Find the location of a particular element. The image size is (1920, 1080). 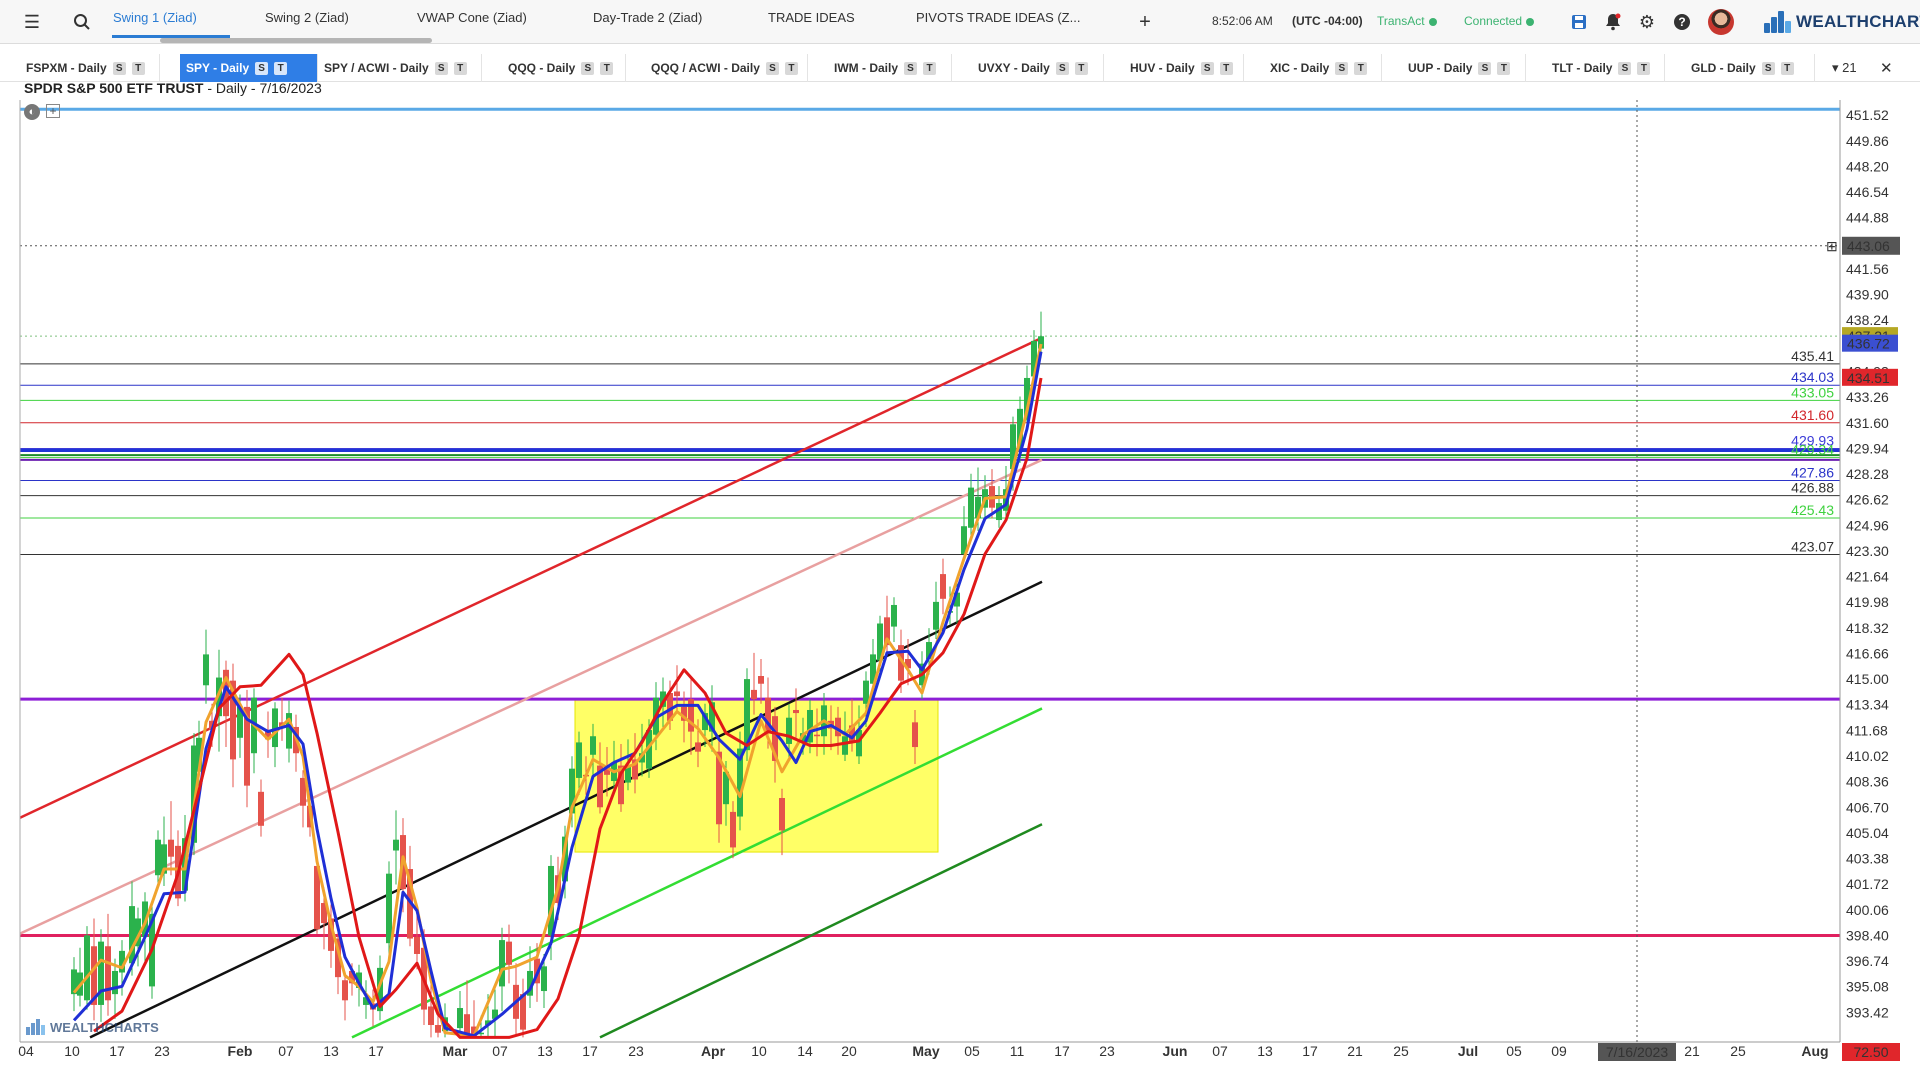

date-tick-19: 05 is located at coordinates (972, 1051).